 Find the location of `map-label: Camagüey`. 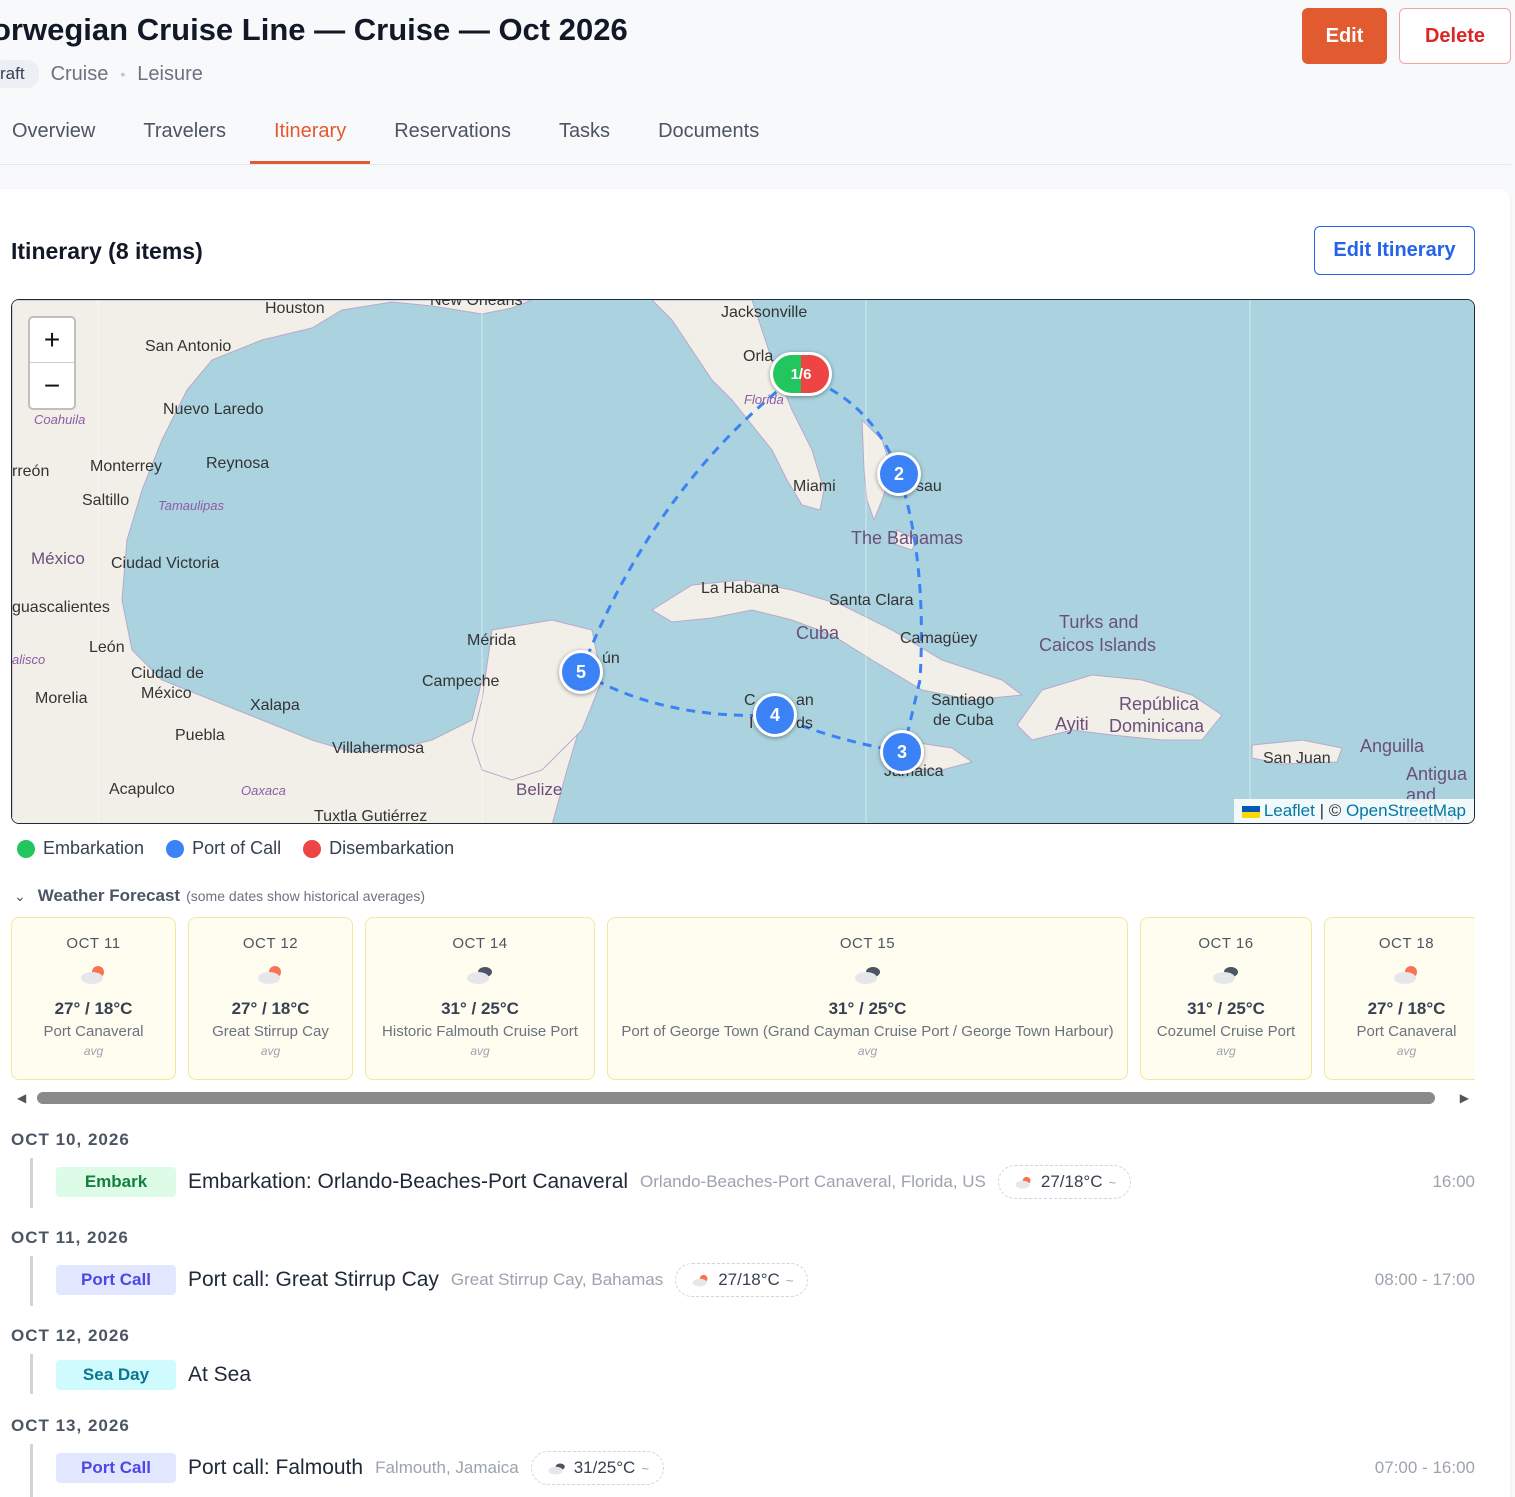

map-label: Camagüey is located at coordinates (939, 638).